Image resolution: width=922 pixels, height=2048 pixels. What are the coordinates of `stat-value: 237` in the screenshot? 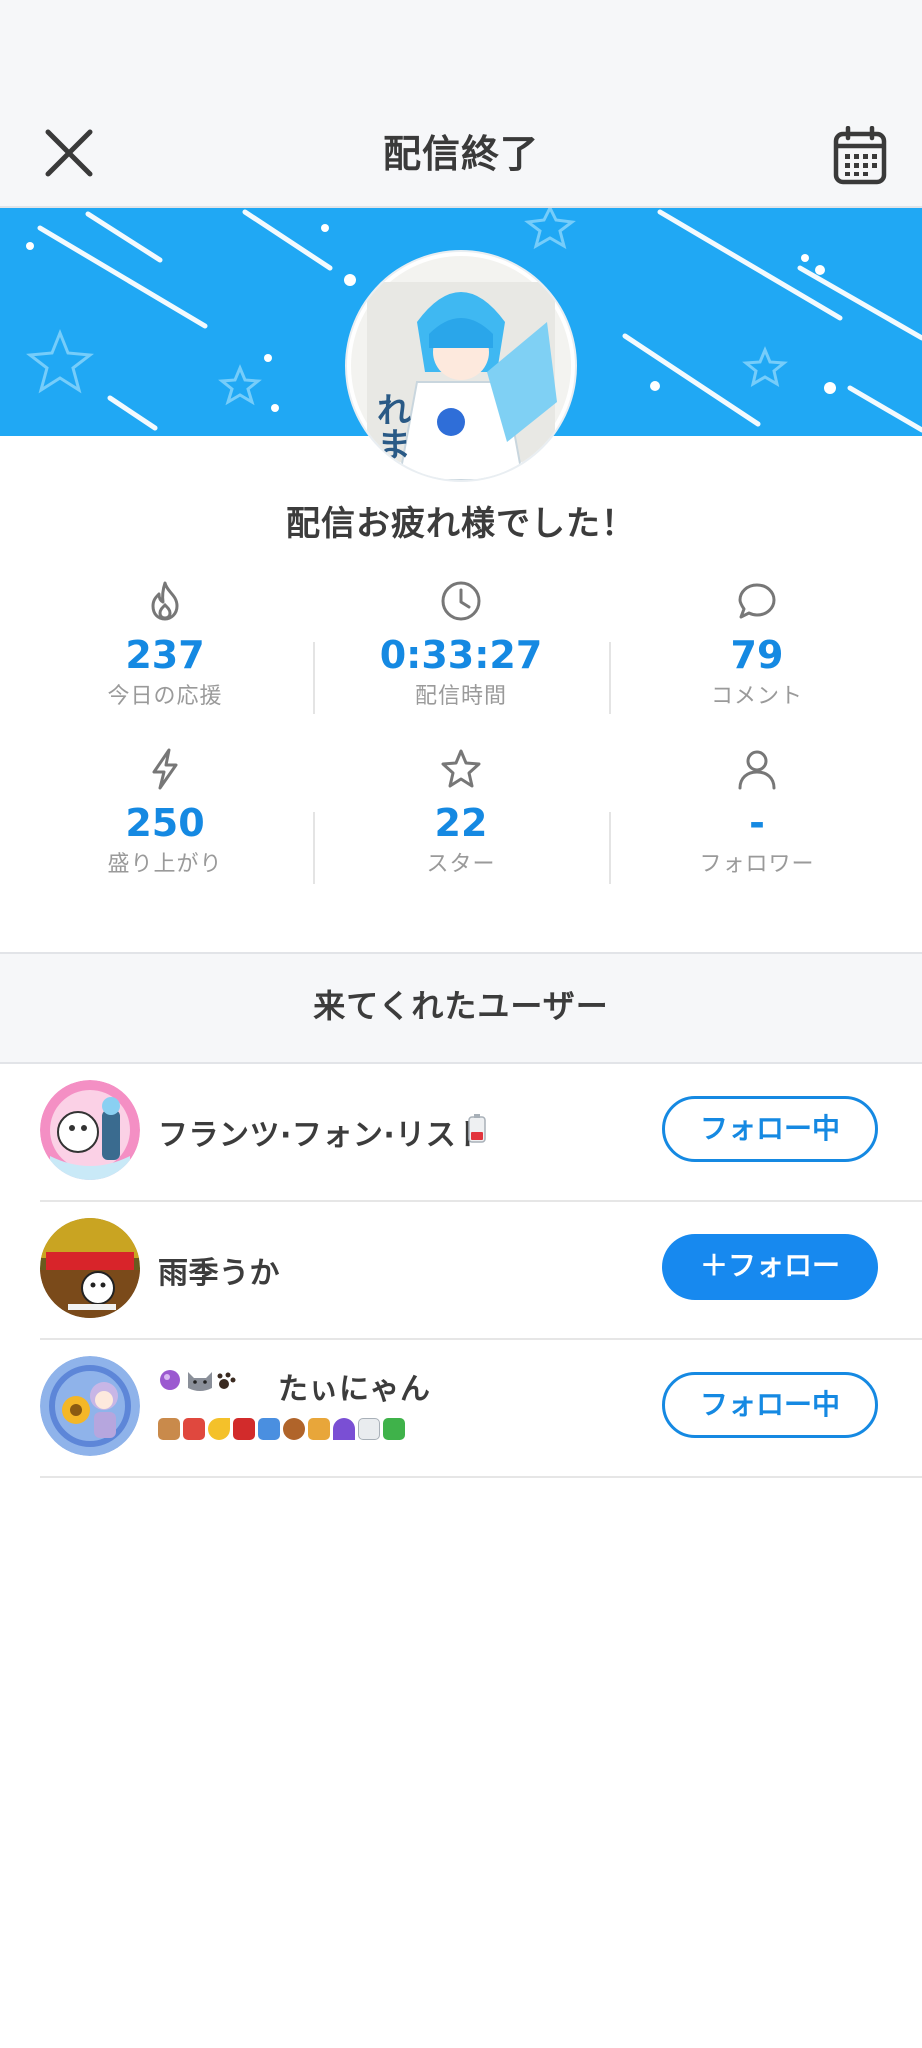 It's located at (165, 655).